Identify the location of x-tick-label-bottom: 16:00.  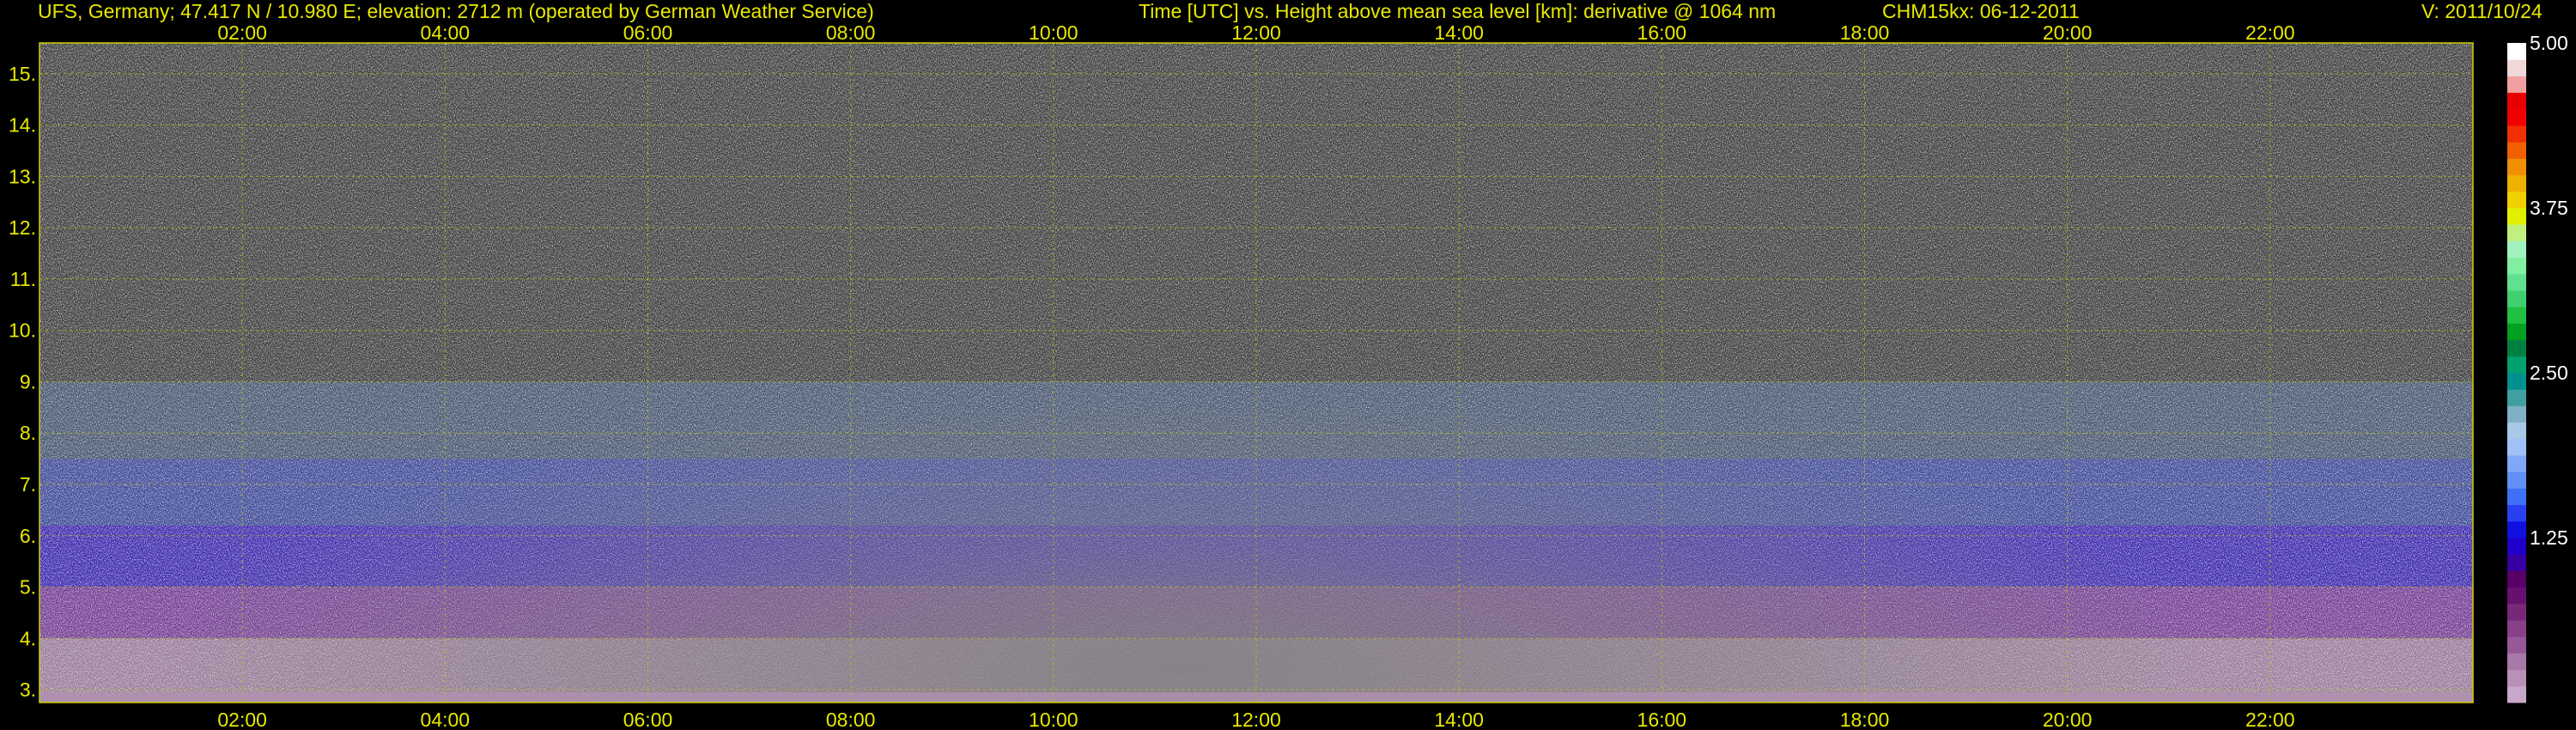
(1662, 719).